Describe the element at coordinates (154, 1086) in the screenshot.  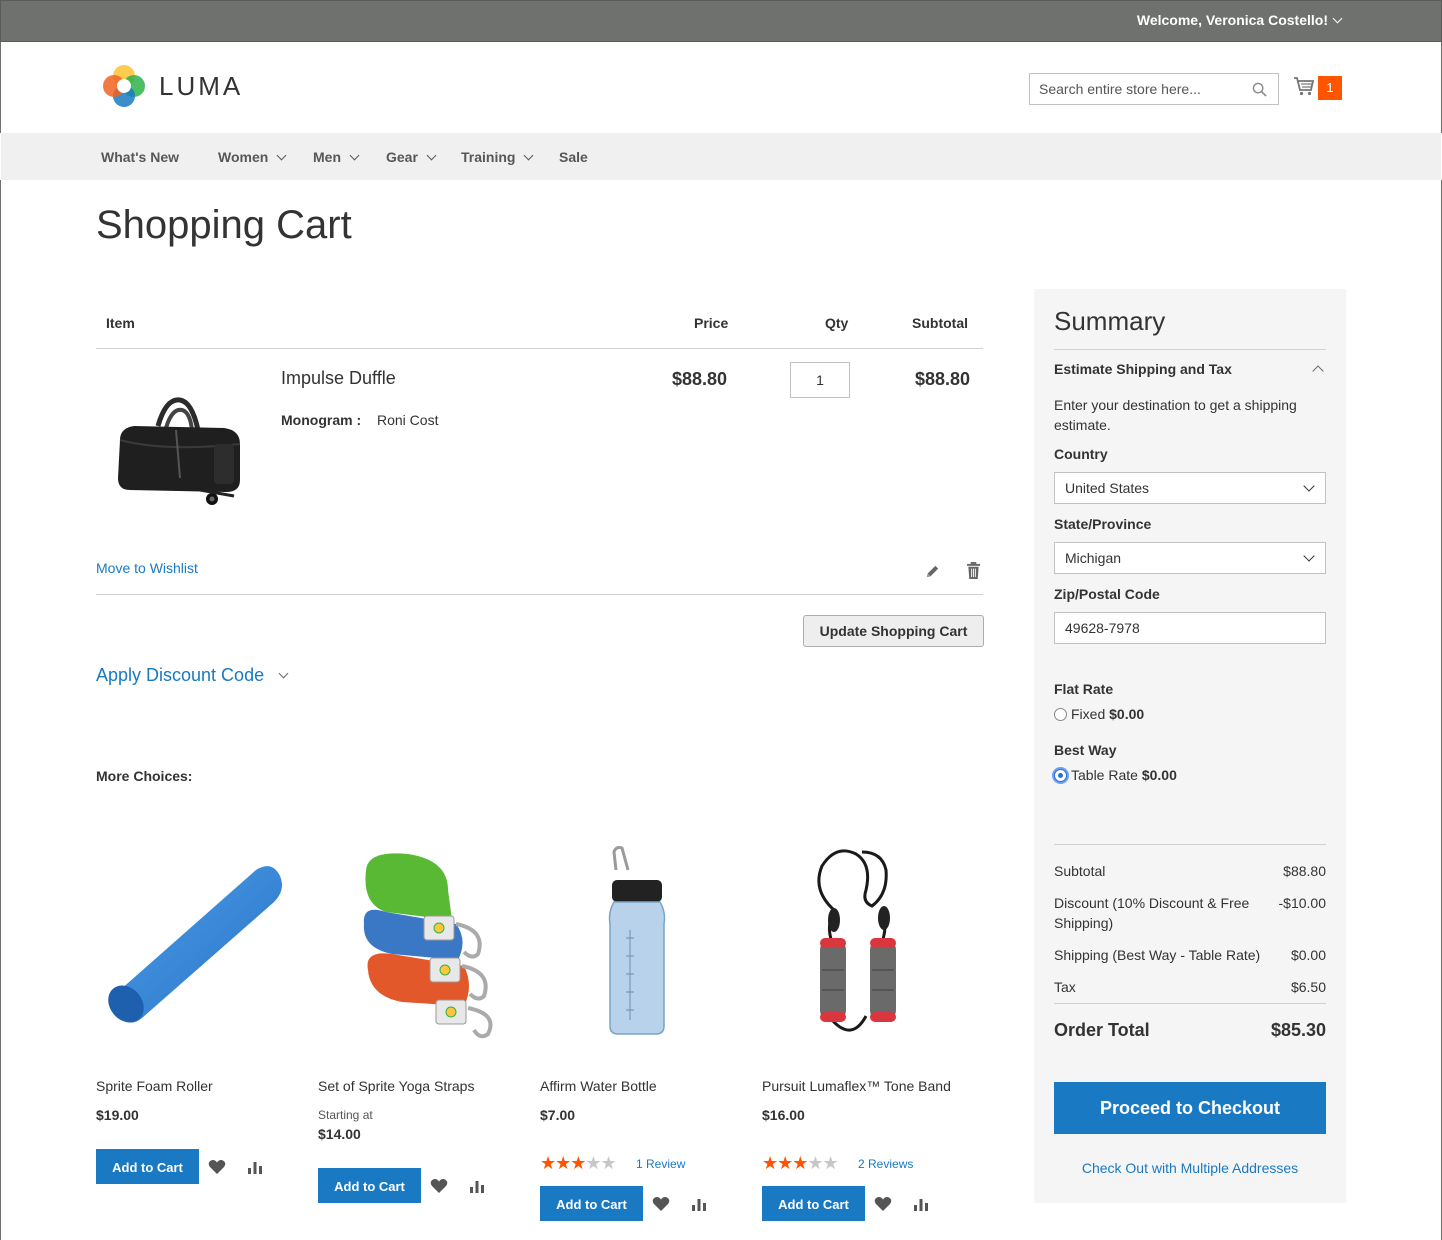
I see `product-name: Sprite Foam Roller` at that location.